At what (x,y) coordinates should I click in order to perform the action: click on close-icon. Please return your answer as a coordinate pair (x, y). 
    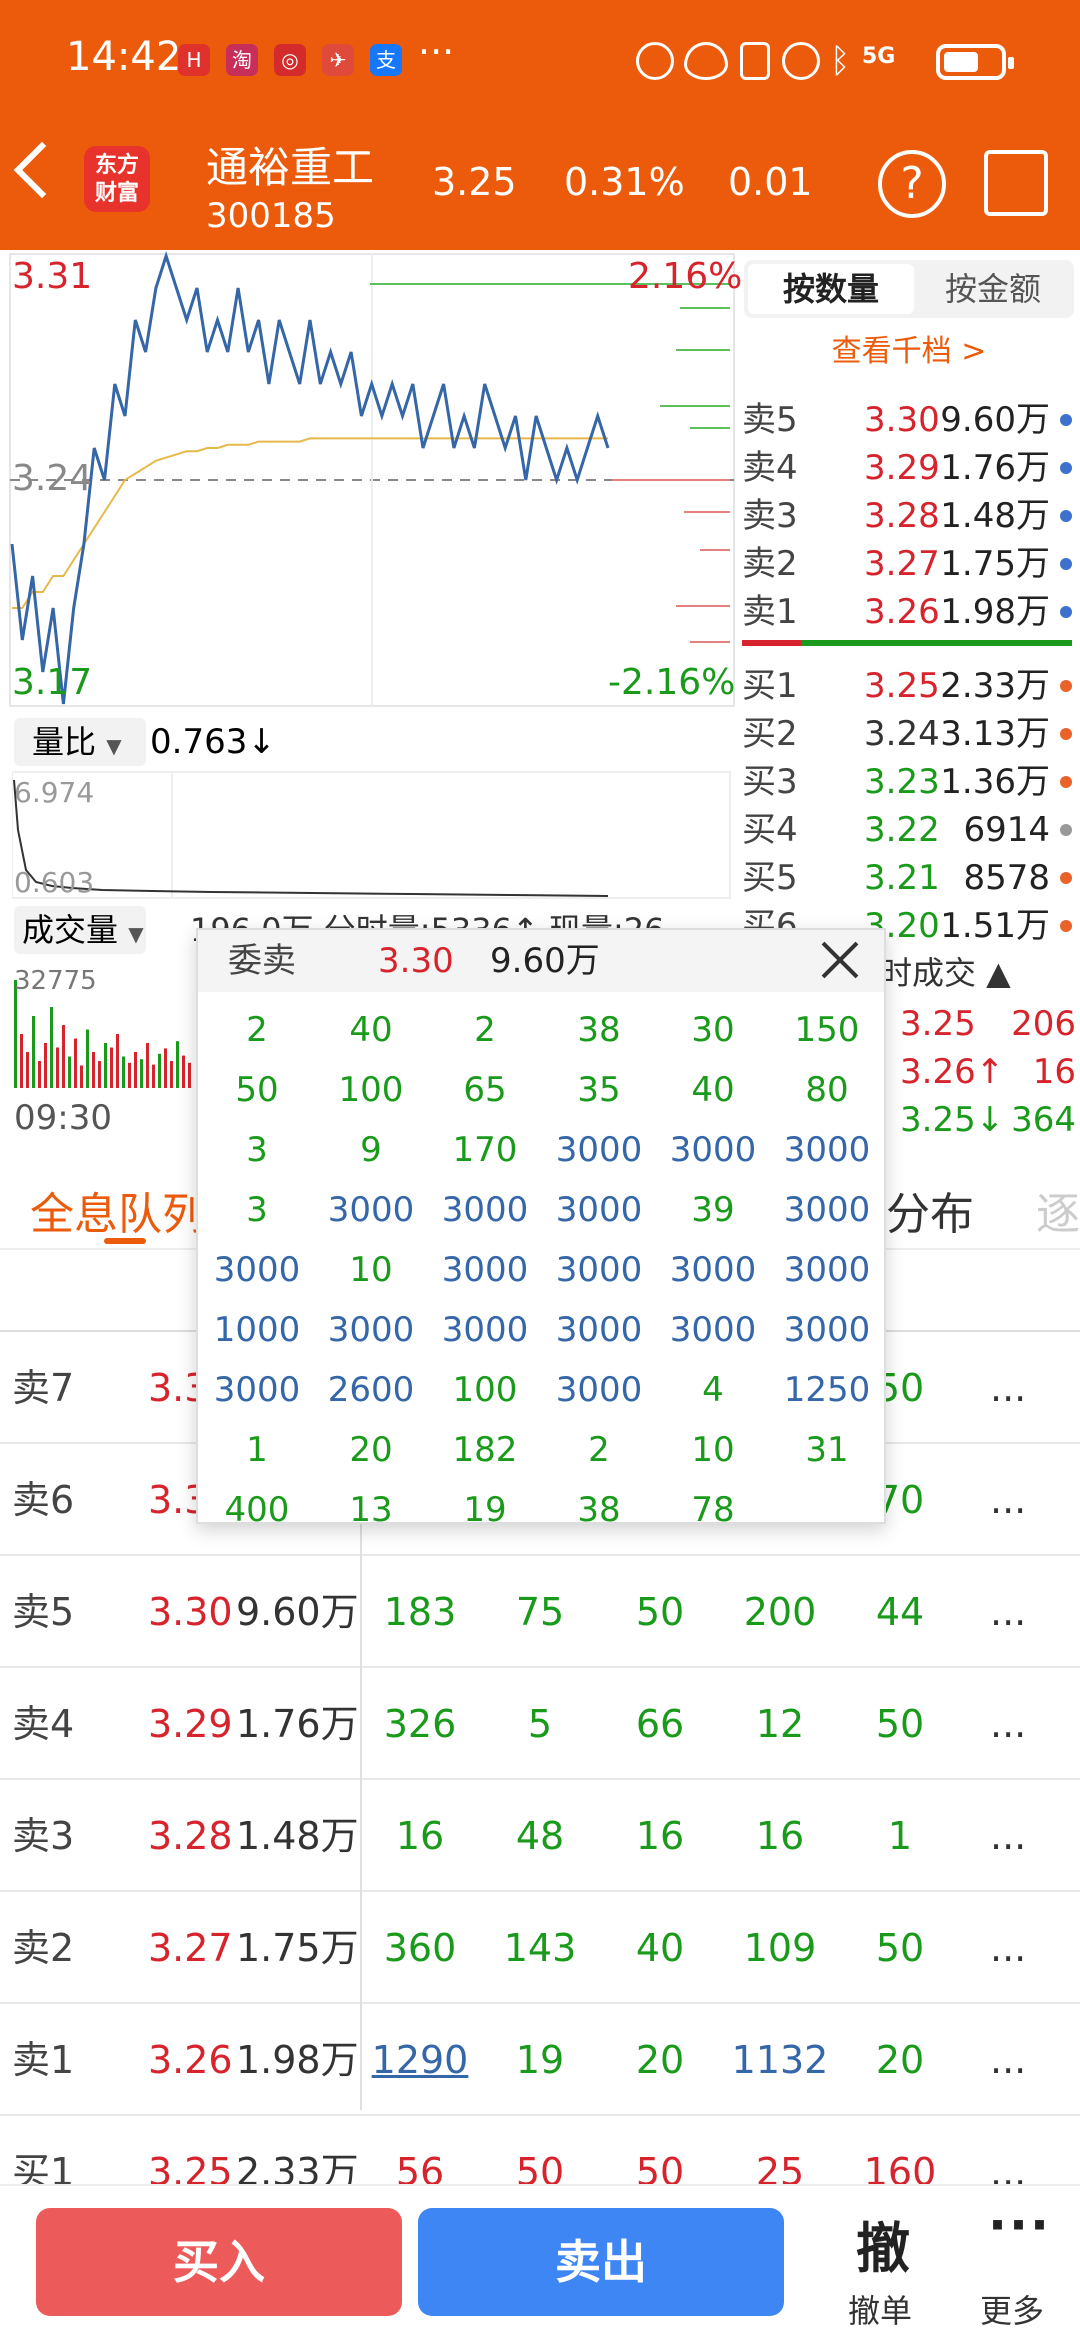
    Looking at the image, I should click on (840, 960).